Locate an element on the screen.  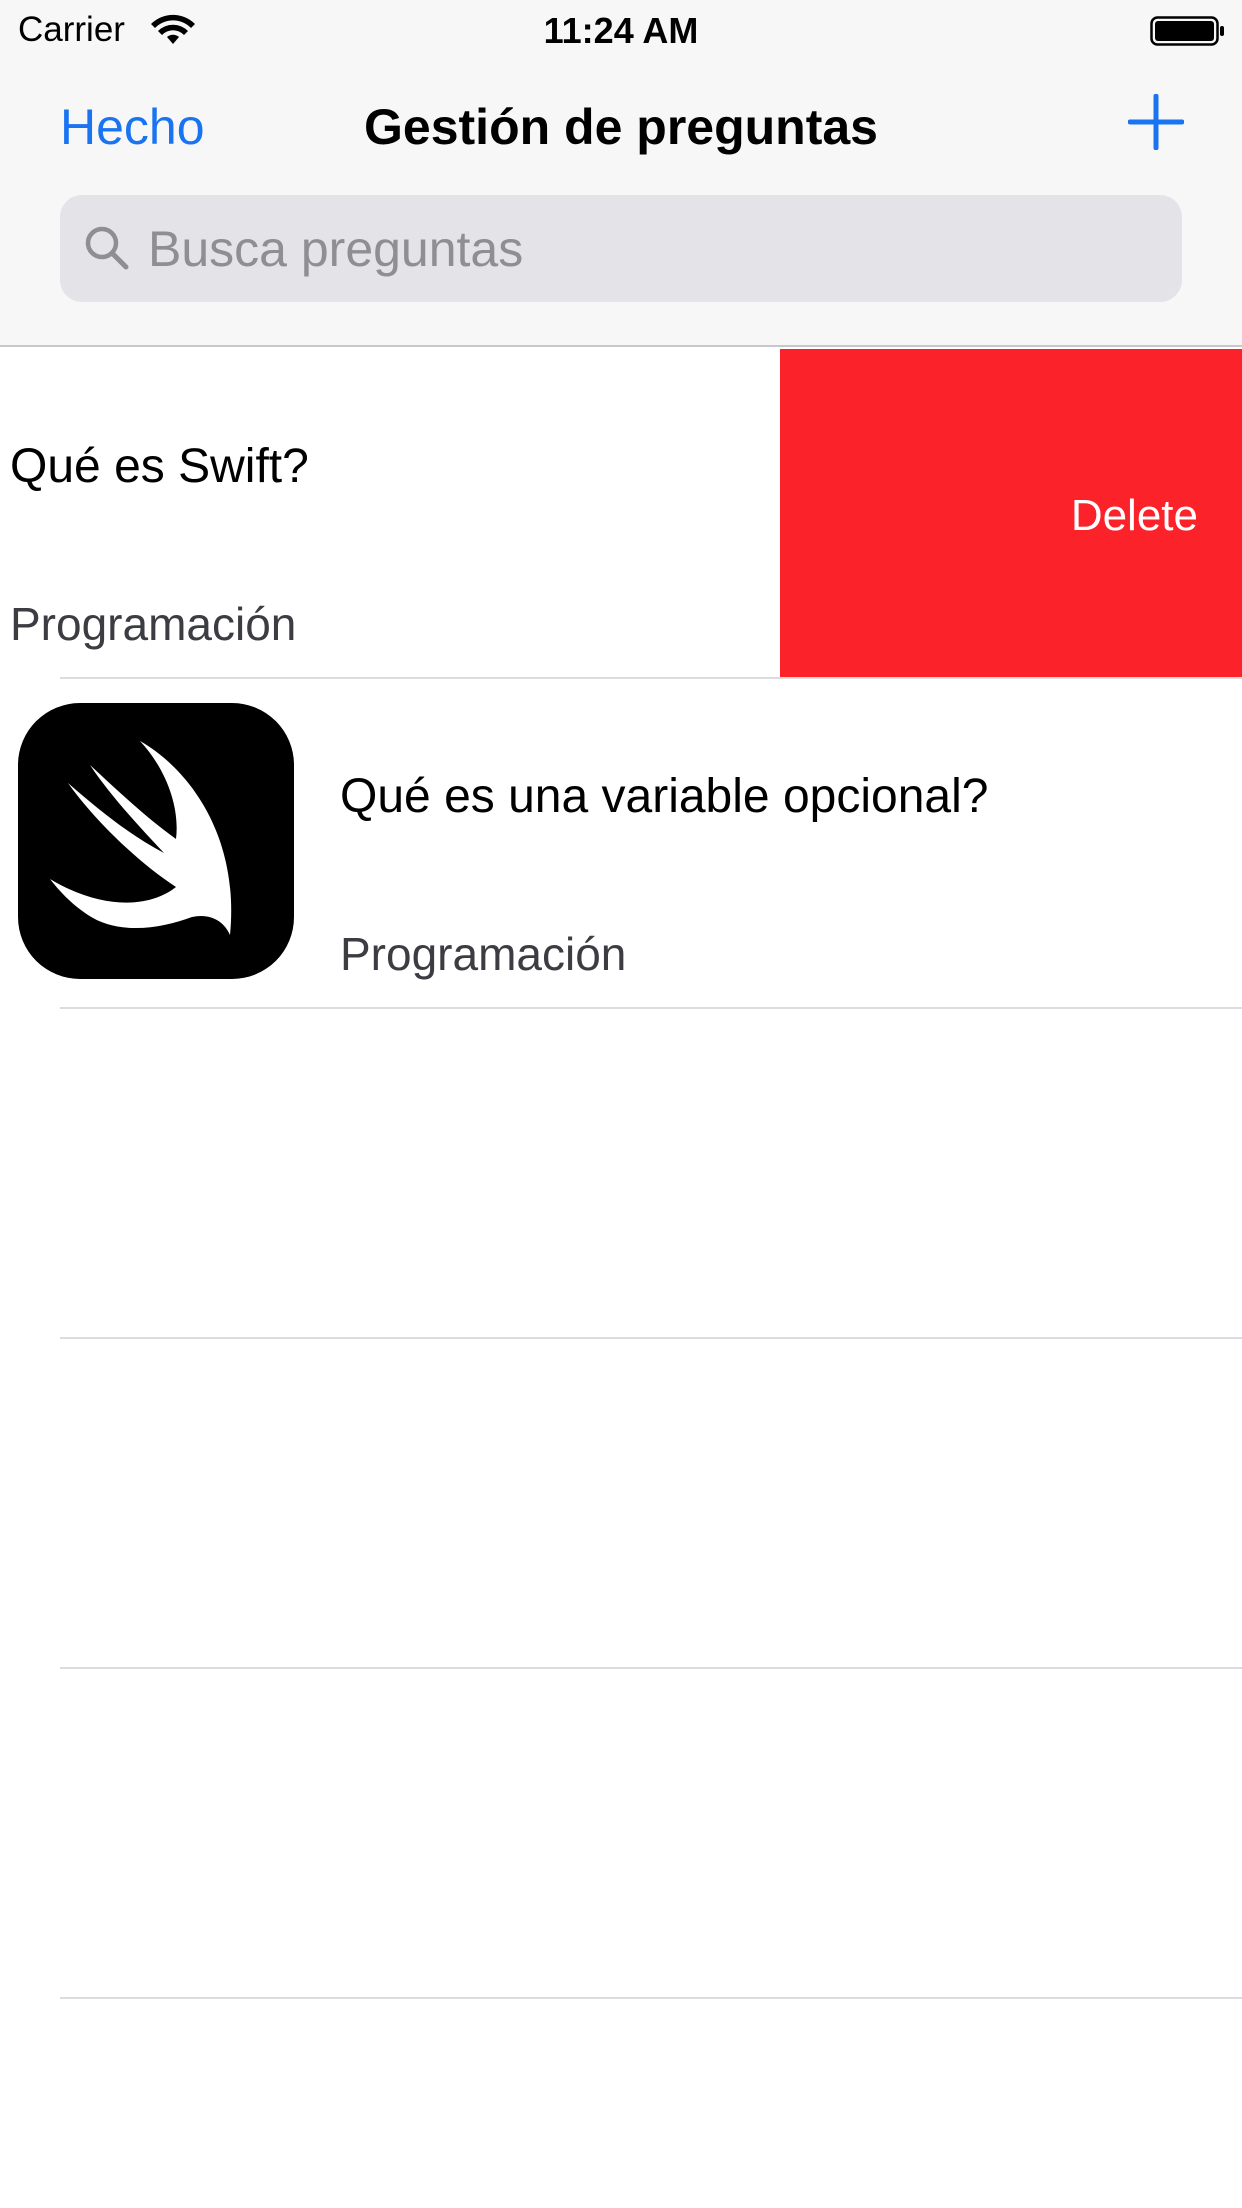
plus-icon is located at coordinates (1156, 122).